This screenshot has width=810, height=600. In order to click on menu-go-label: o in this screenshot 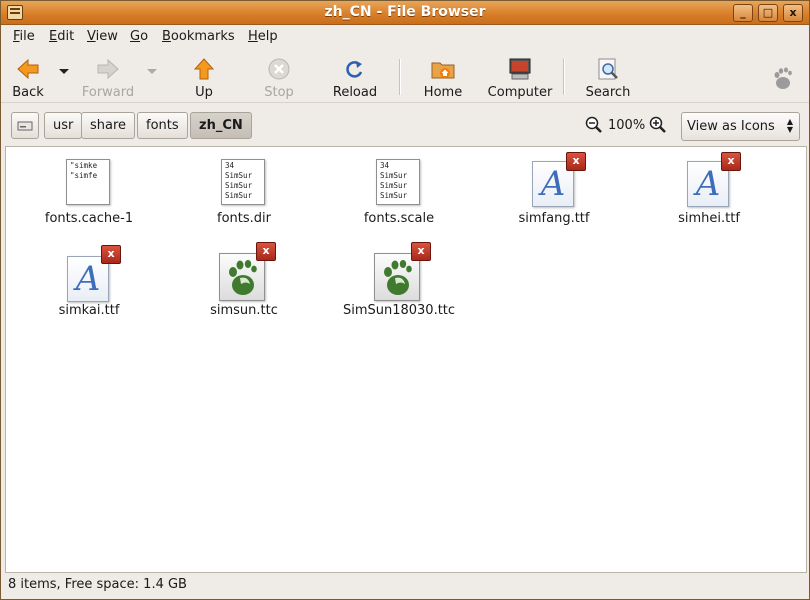, I will do `click(144, 36)`.